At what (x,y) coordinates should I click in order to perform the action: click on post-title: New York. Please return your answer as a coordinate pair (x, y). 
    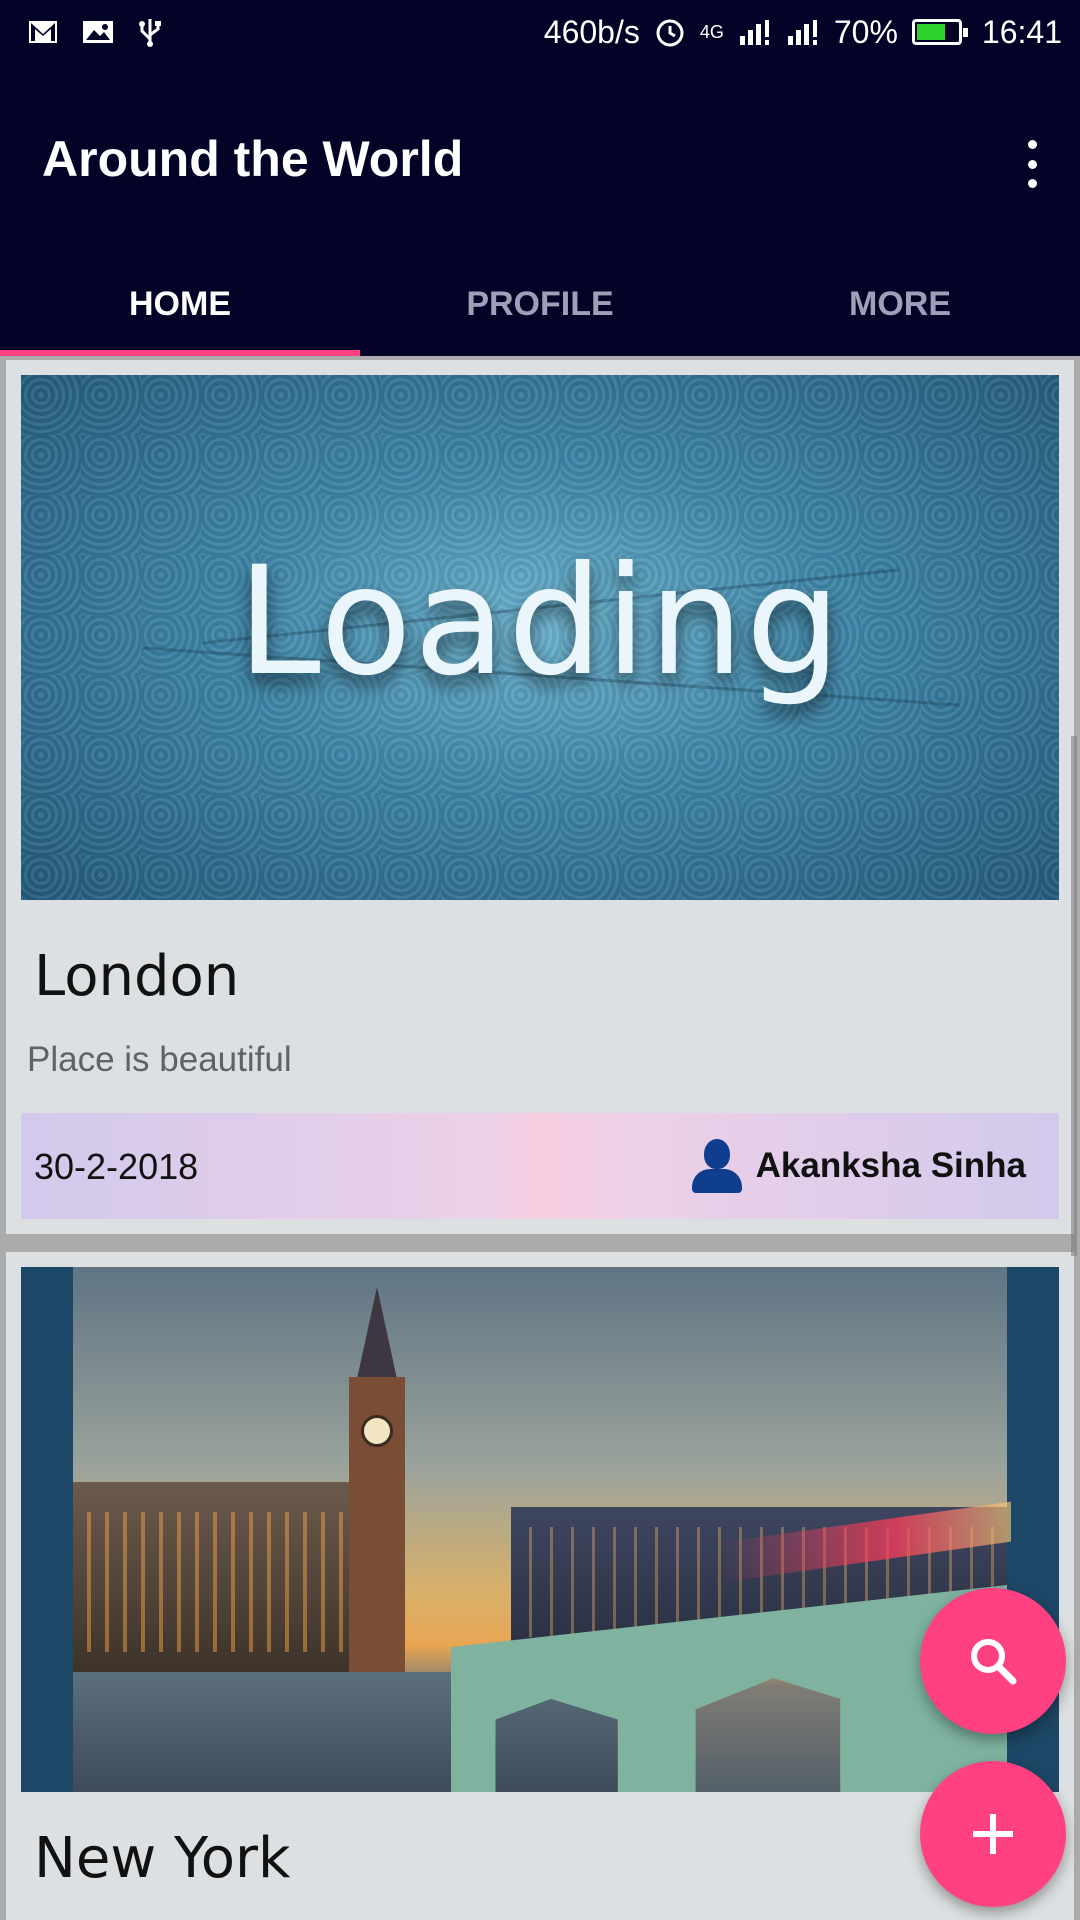
    Looking at the image, I should click on (162, 1858).